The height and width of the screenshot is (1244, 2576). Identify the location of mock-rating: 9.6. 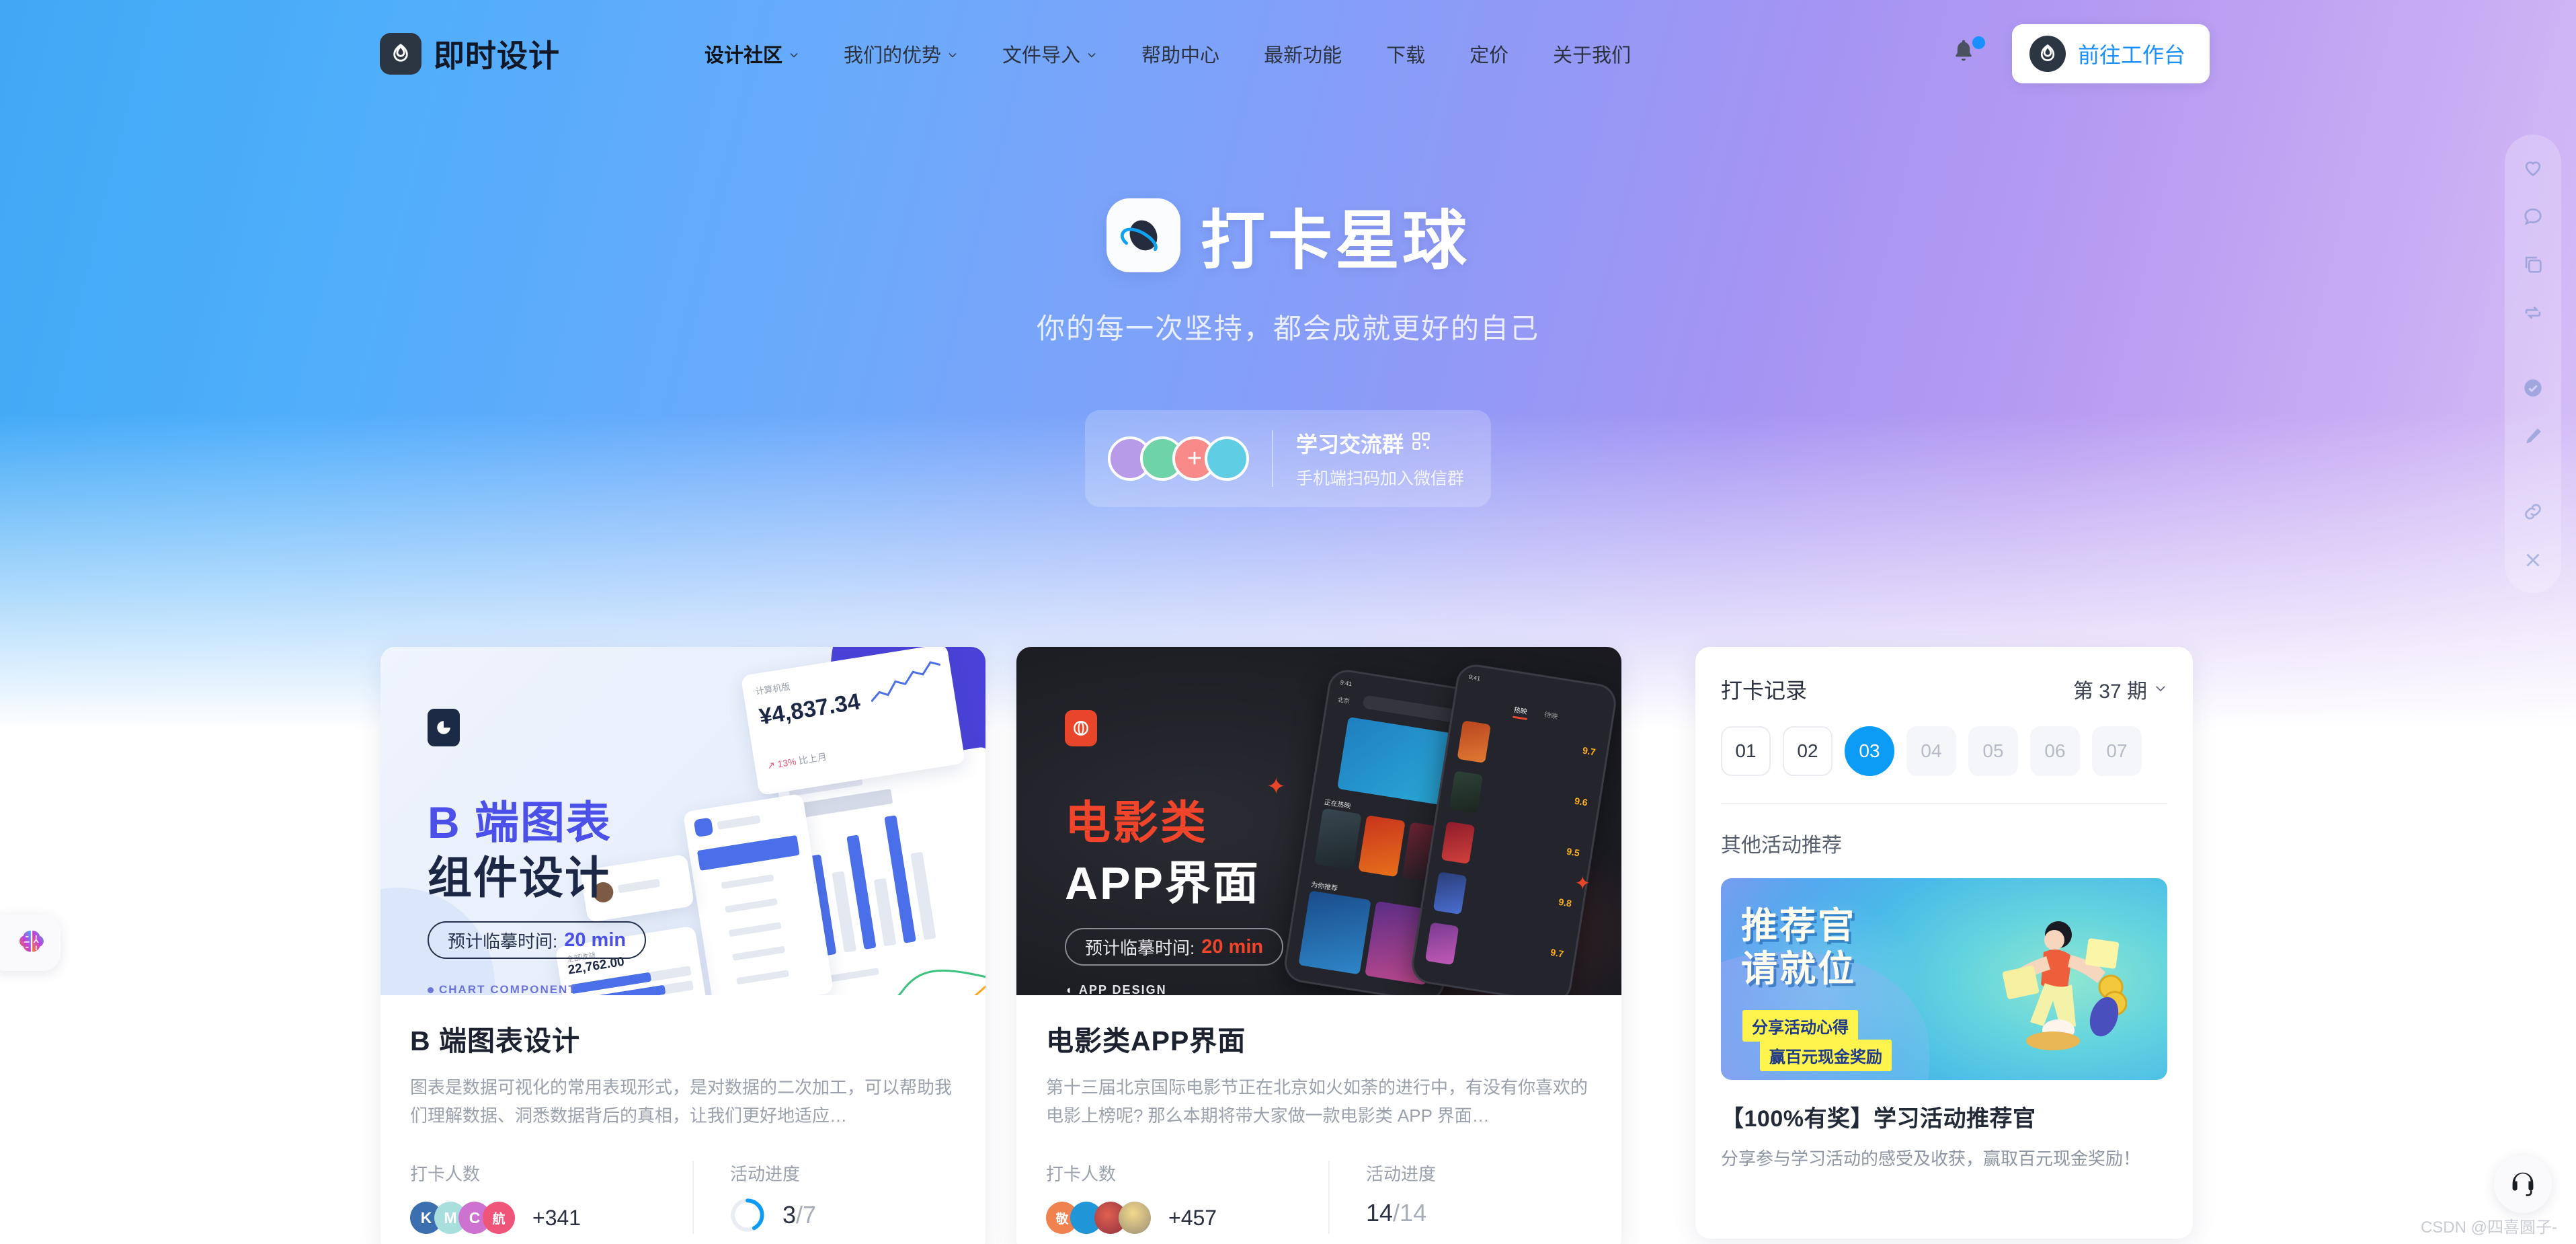
(1581, 801).